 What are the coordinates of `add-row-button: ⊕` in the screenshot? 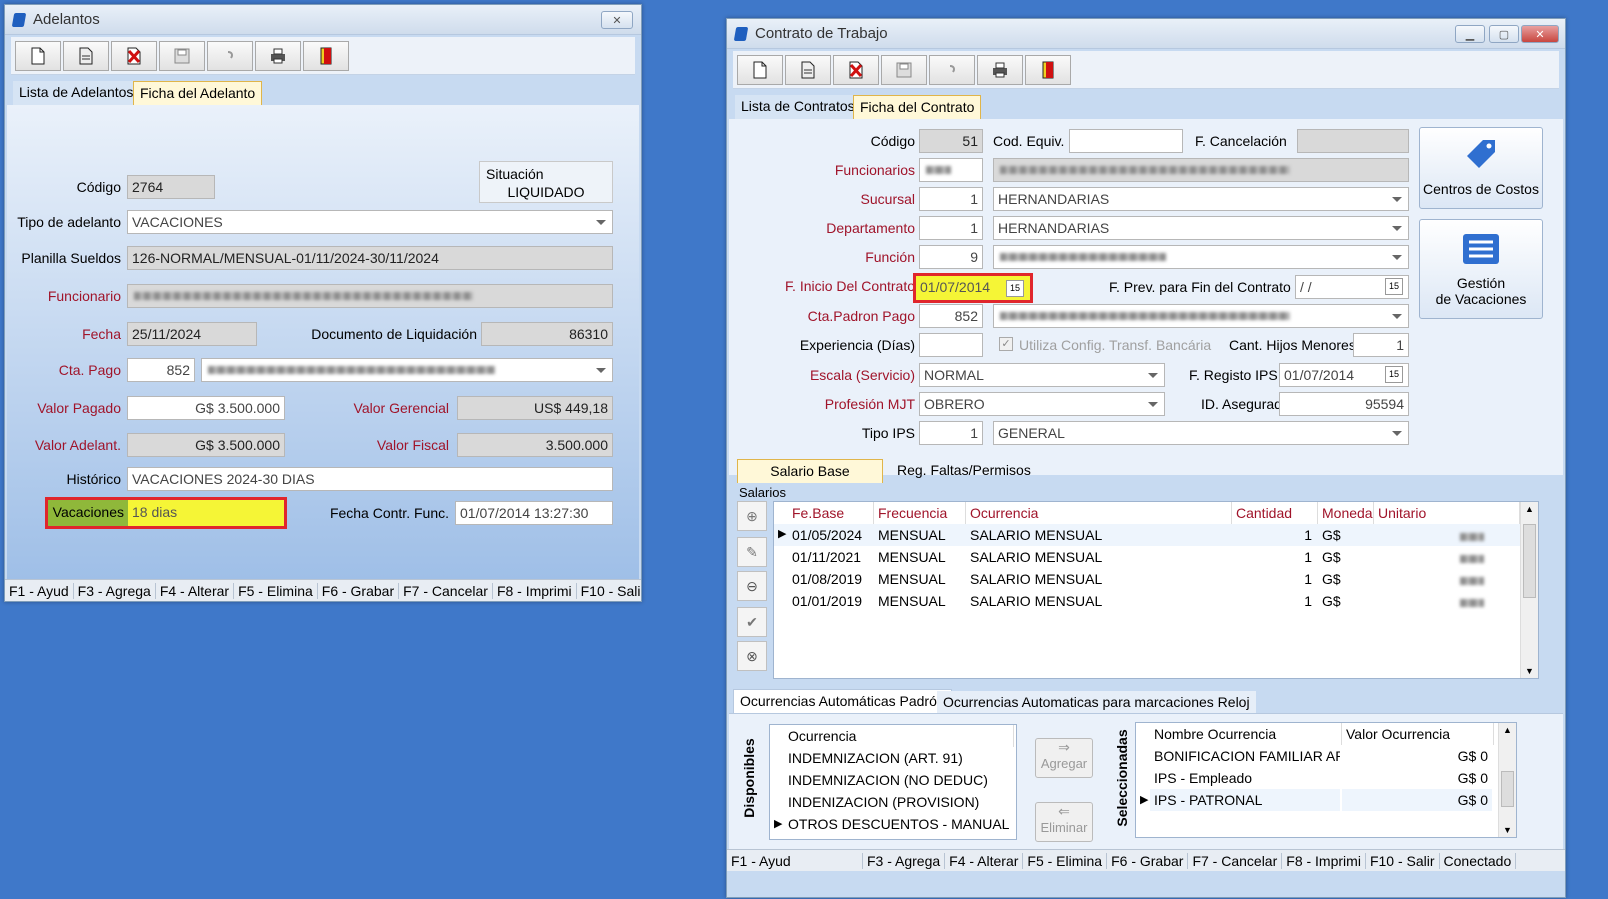 It's located at (752, 516).